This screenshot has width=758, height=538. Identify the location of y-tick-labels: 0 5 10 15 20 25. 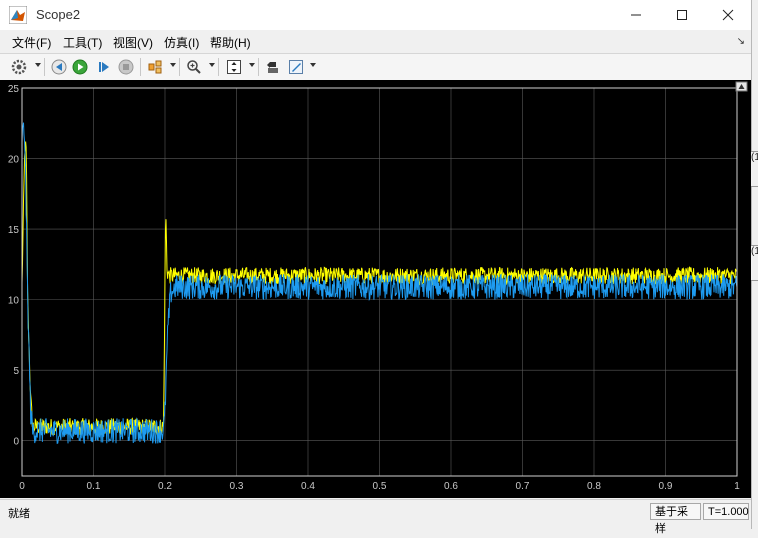
(14, 266).